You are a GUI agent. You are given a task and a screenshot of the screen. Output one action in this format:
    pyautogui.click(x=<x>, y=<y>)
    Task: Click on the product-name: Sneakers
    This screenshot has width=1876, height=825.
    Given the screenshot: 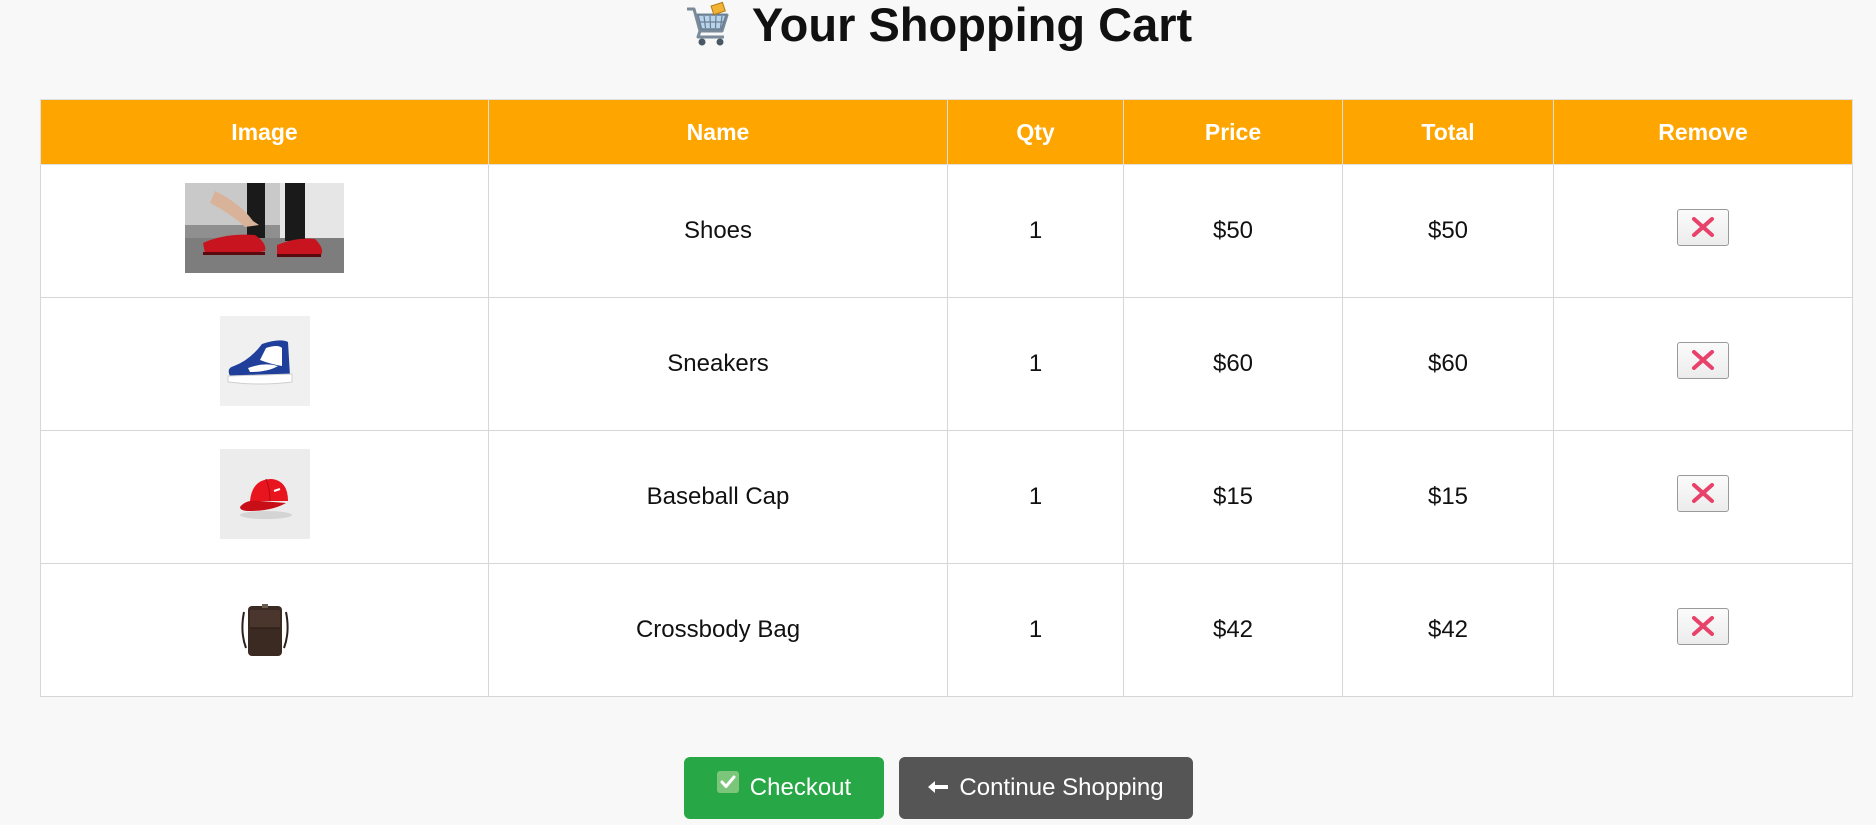 What is the action you would take?
    pyautogui.click(x=718, y=364)
    